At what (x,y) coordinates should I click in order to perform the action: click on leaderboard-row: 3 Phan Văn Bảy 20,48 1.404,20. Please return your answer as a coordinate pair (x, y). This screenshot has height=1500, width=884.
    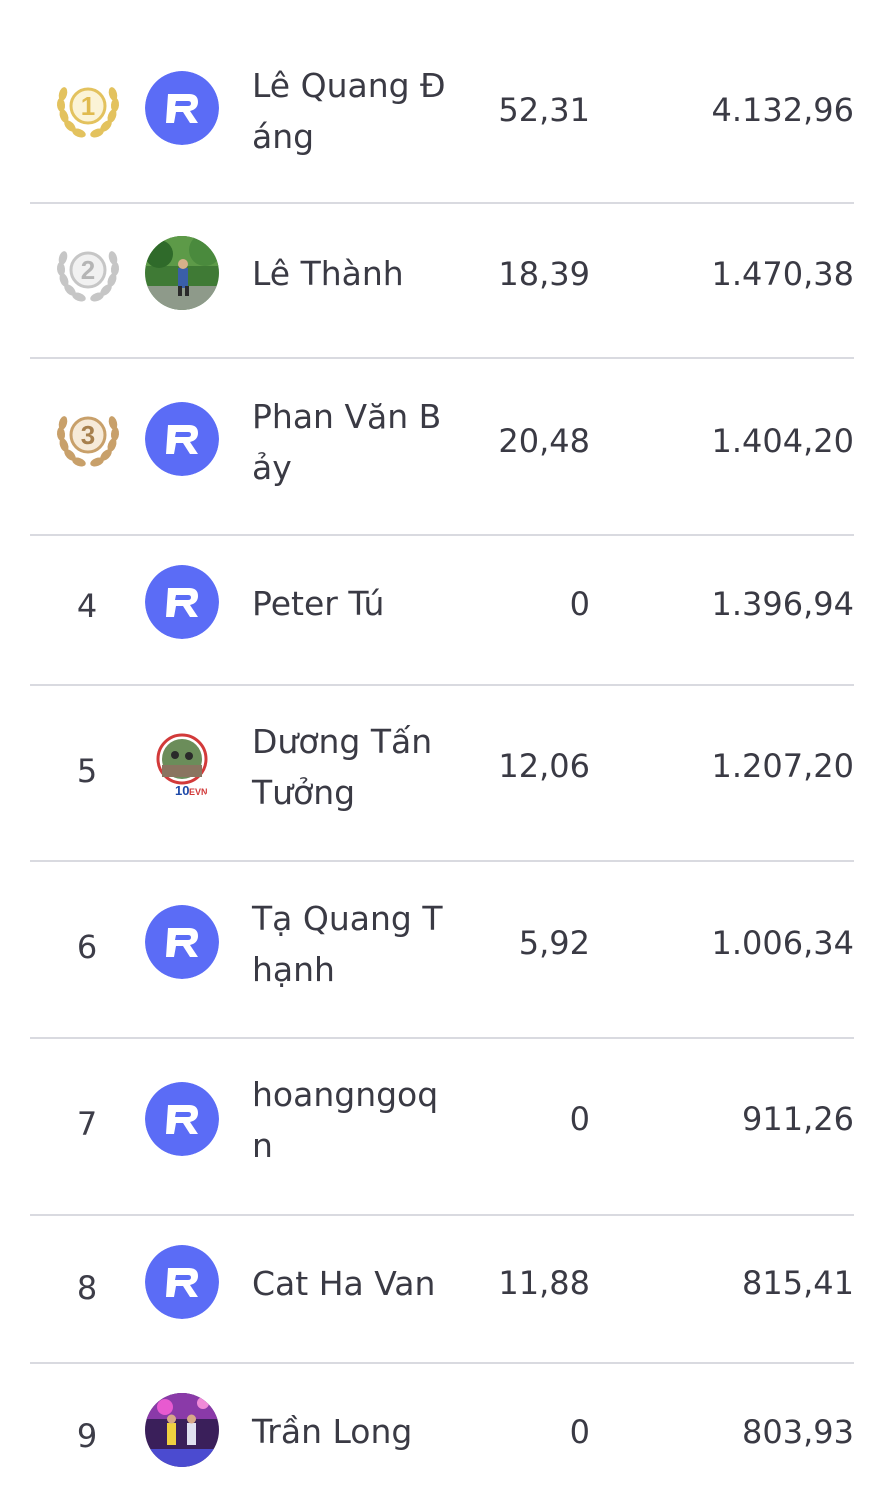
    Looking at the image, I should click on (442, 447).